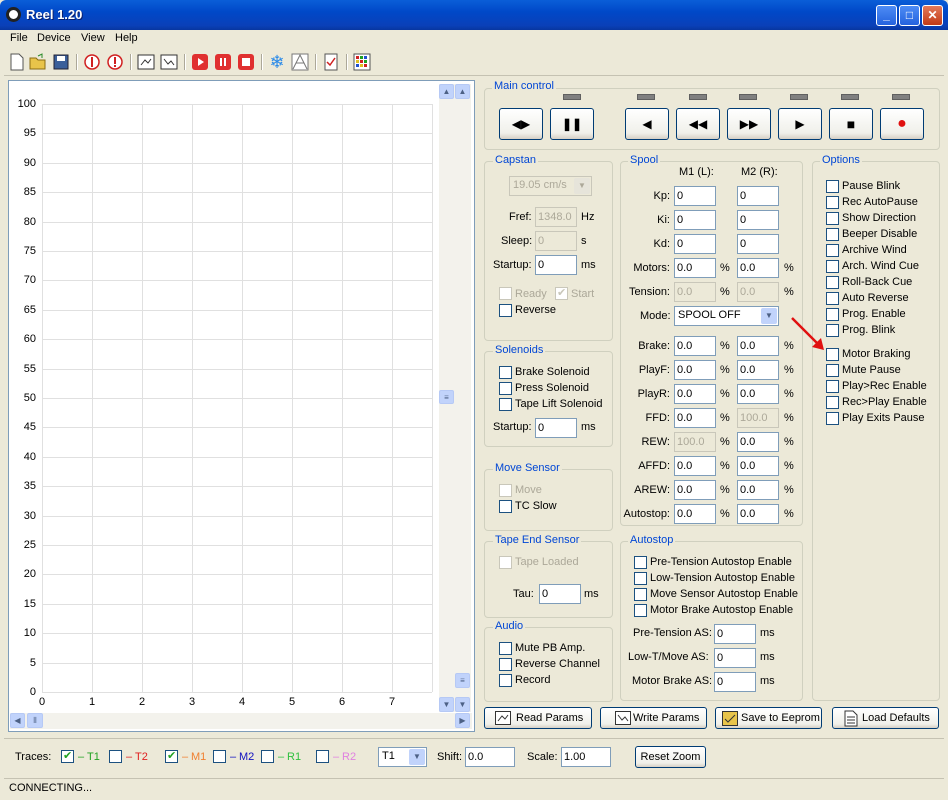  What do you see at coordinates (695, 466) in the screenshot?
I see `affd-m1-input: 0.0` at bounding box center [695, 466].